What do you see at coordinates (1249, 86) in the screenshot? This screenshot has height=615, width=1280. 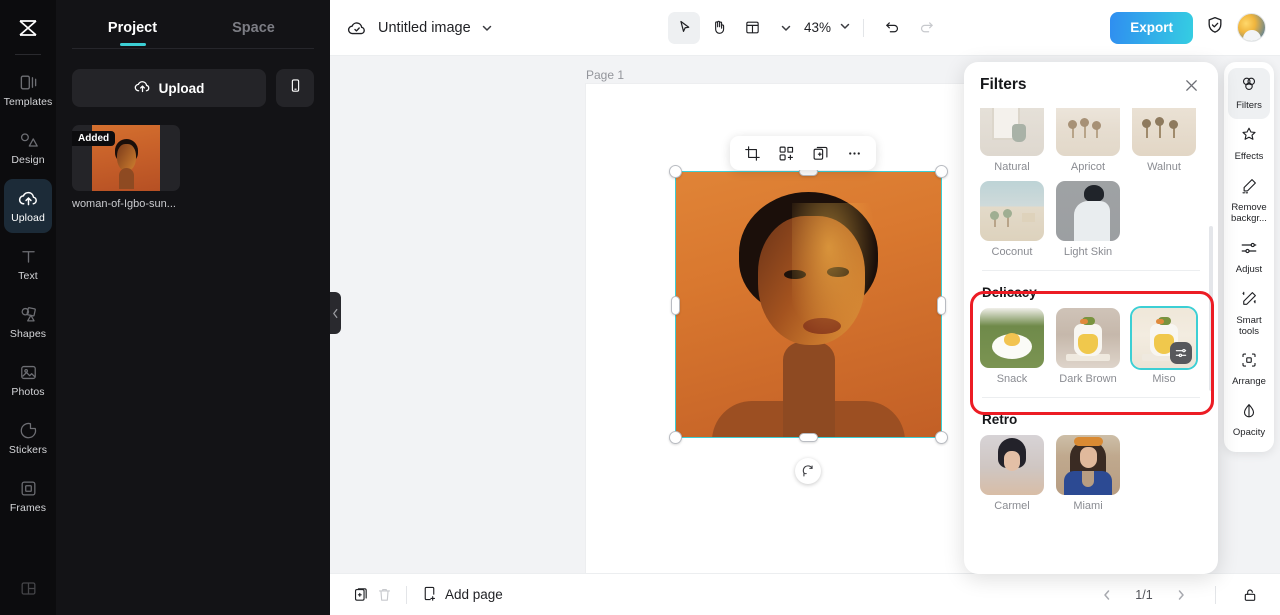 I see `filters-icon` at bounding box center [1249, 86].